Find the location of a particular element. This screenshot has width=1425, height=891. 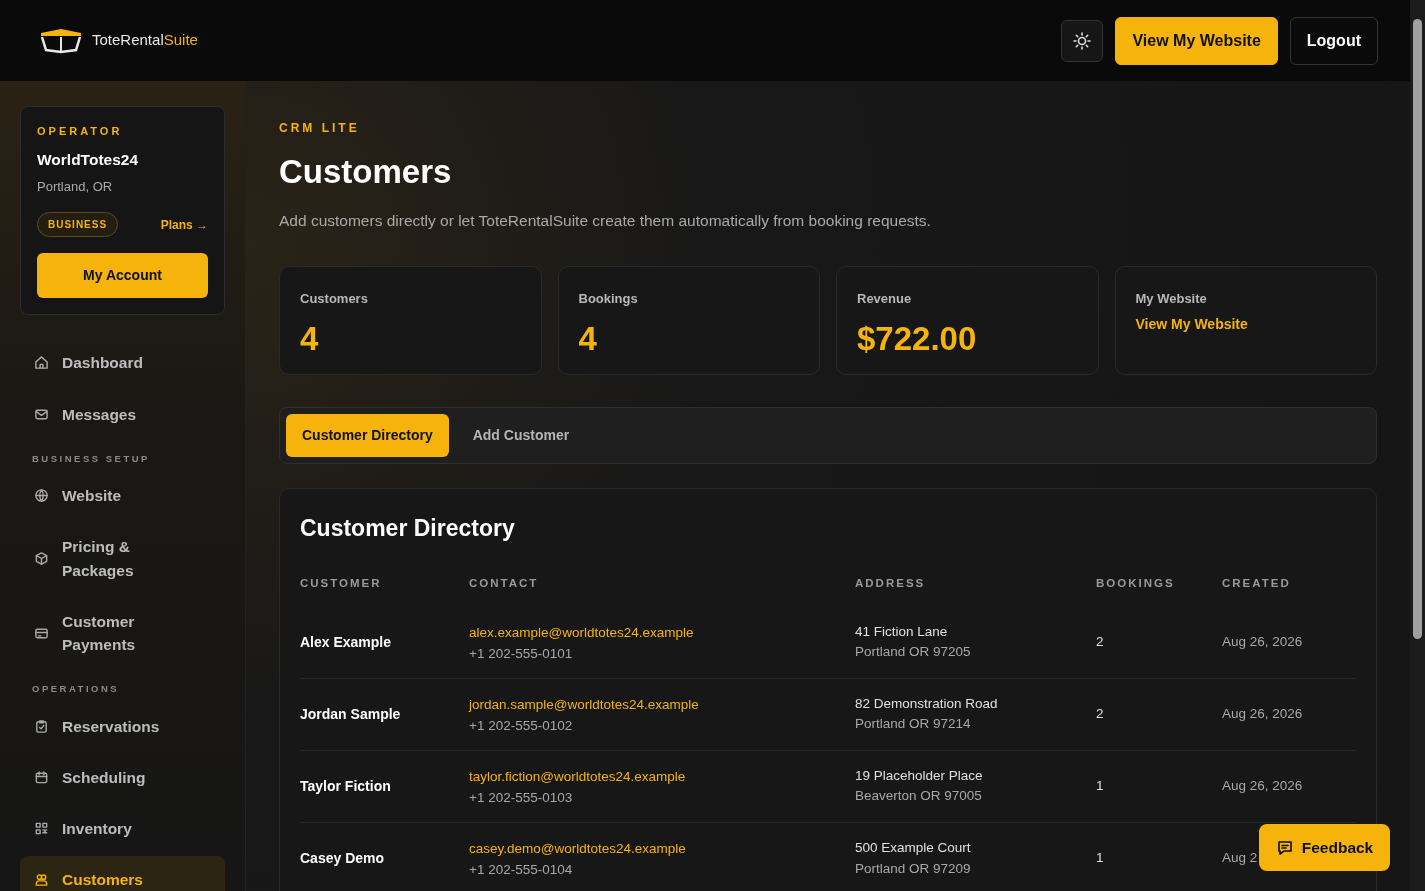

sidebar-item: Website is located at coordinates (122, 496).